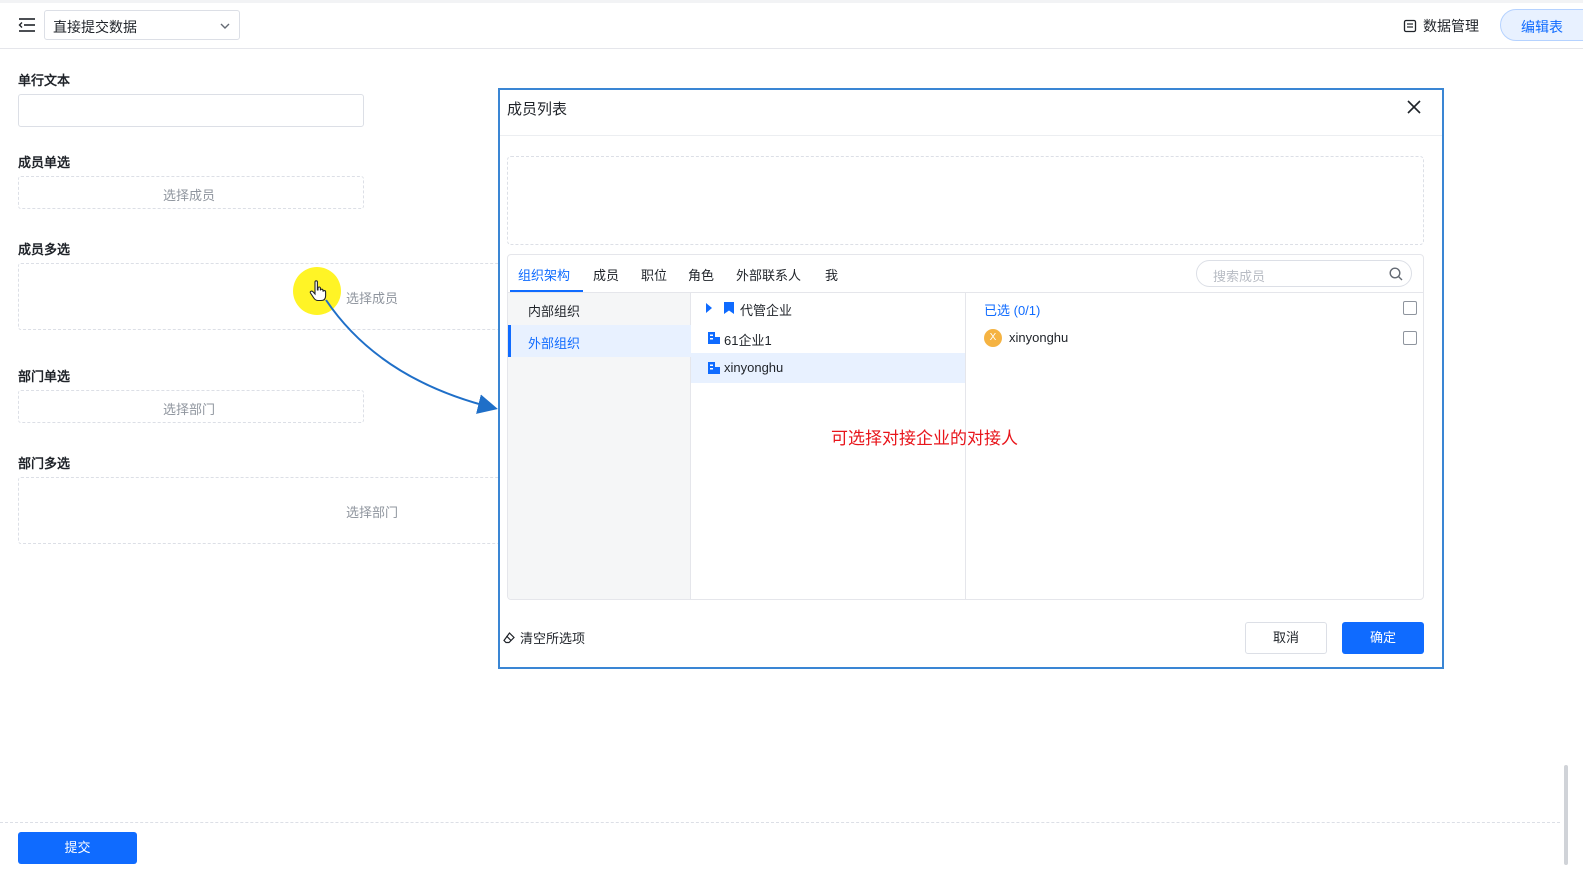  I want to click on org-category-list: 内部组织 外部组织, so click(599, 446).